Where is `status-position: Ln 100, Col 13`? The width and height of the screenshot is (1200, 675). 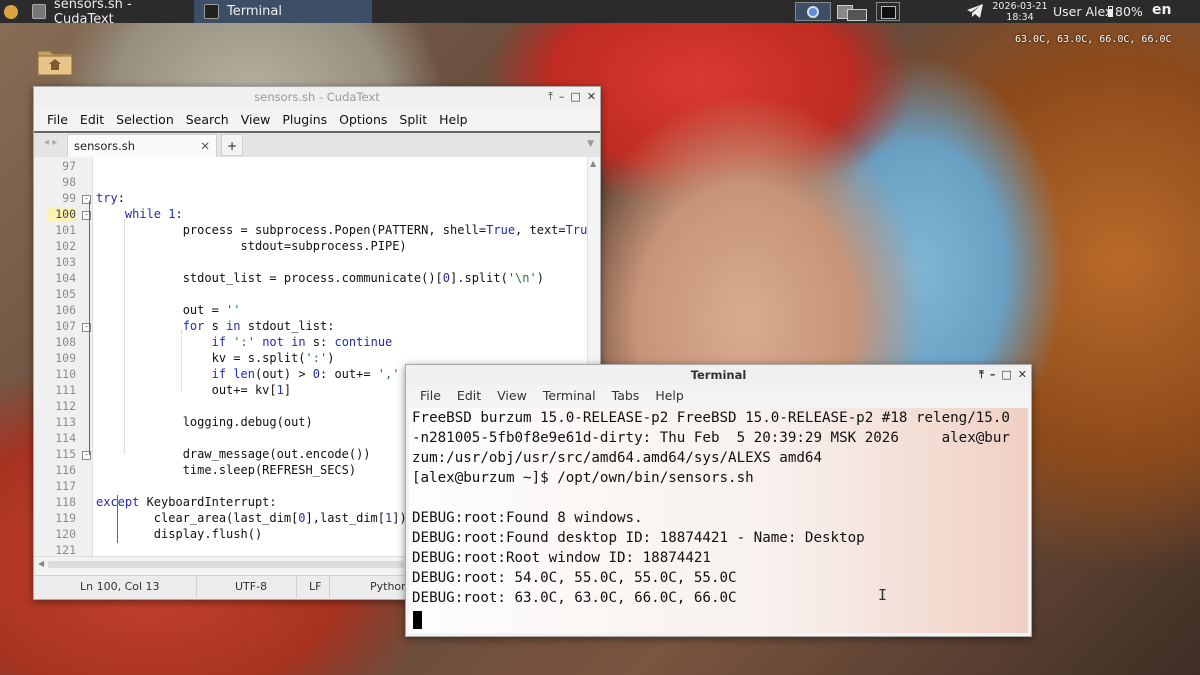
status-position: Ln 100, Col 13 is located at coordinates (120, 587).